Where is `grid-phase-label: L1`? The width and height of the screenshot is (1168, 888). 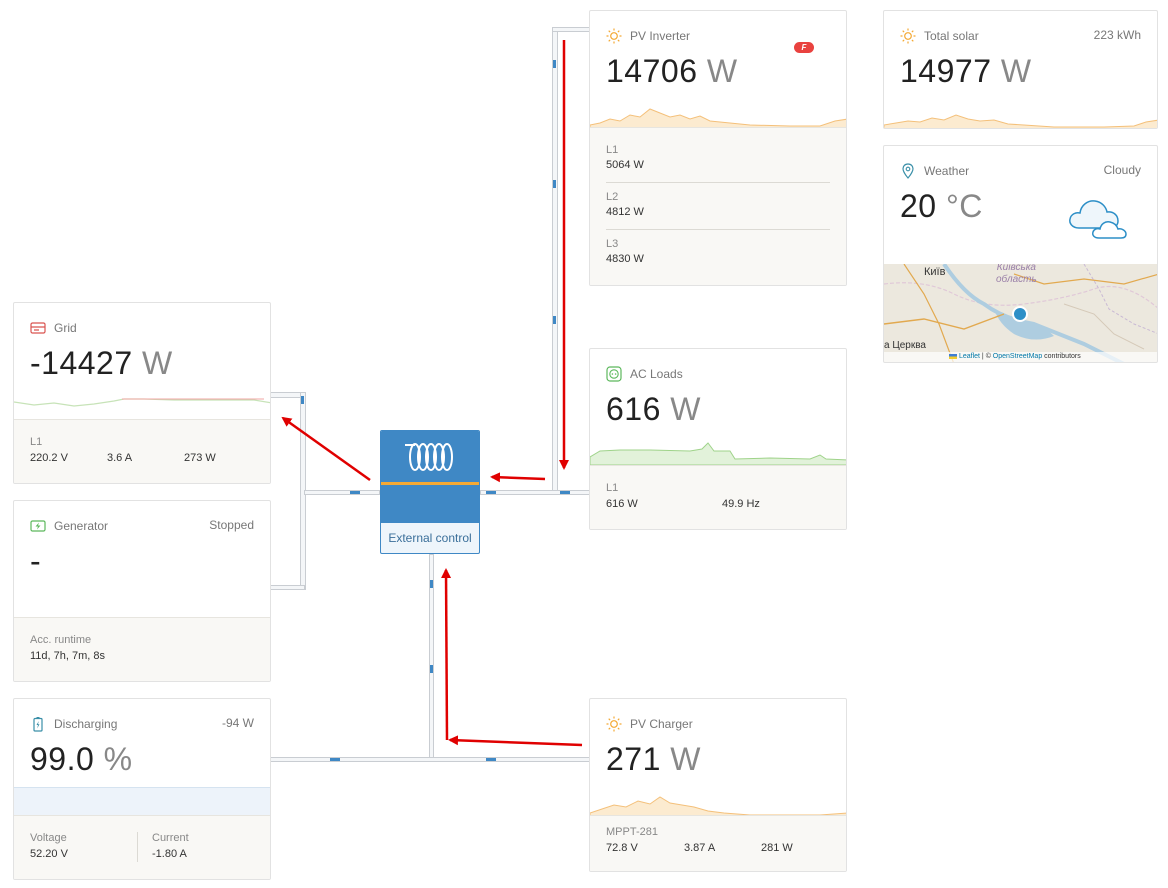 grid-phase-label: L1 is located at coordinates (36, 442).